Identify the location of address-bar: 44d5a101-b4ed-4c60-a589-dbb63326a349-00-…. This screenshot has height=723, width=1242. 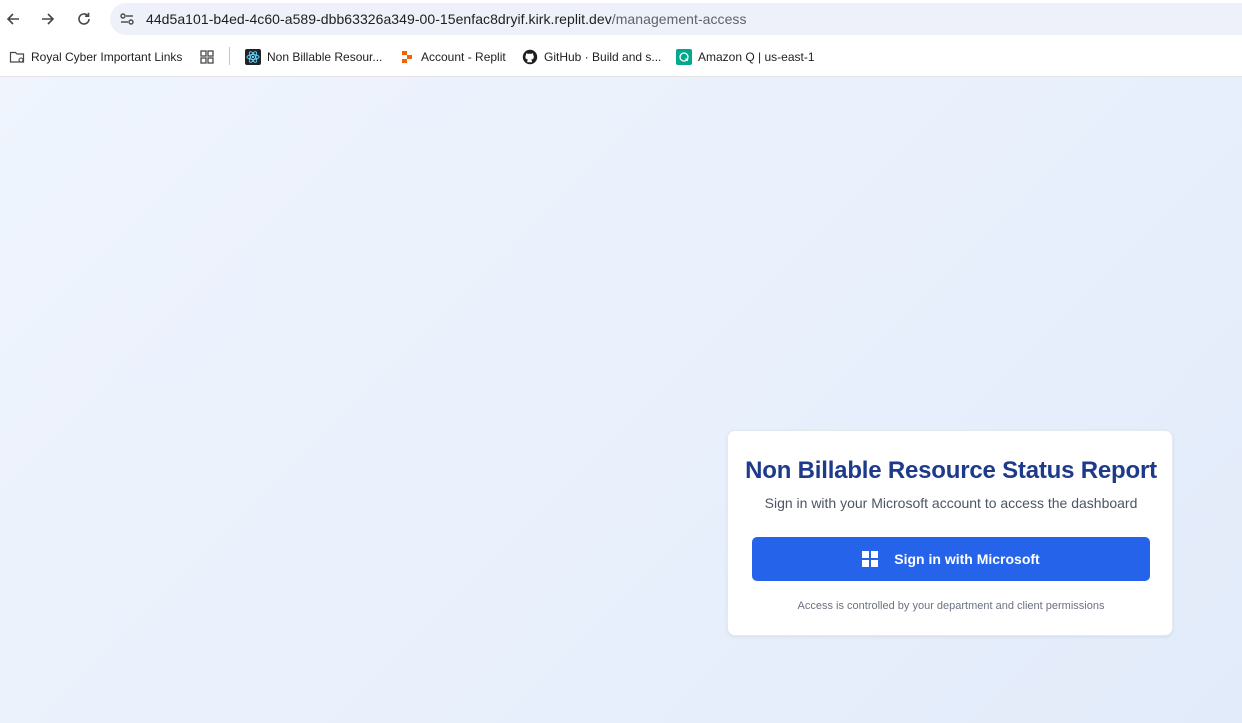
(676, 19).